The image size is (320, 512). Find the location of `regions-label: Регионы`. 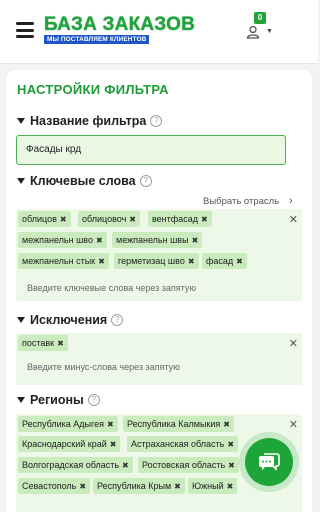

regions-label: Регионы is located at coordinates (57, 400).